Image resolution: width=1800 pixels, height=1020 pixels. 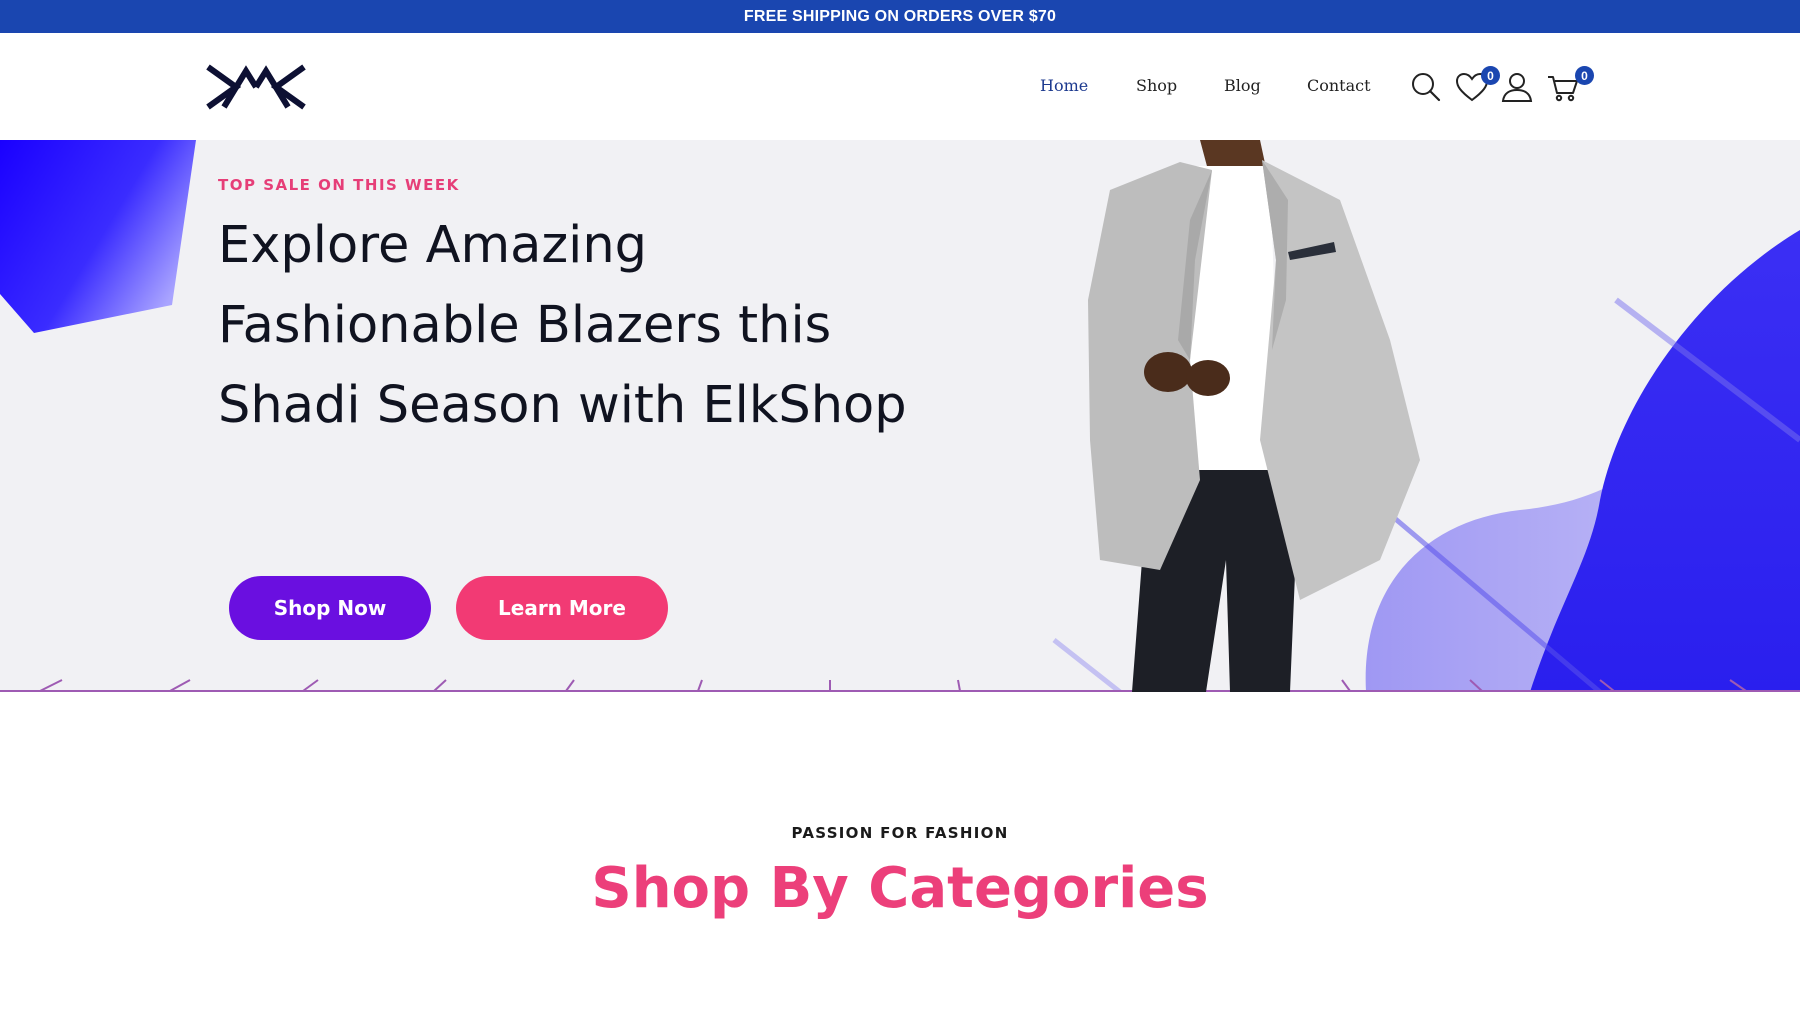 I want to click on wishlist-count-badge: 0, so click(x=1490, y=75).